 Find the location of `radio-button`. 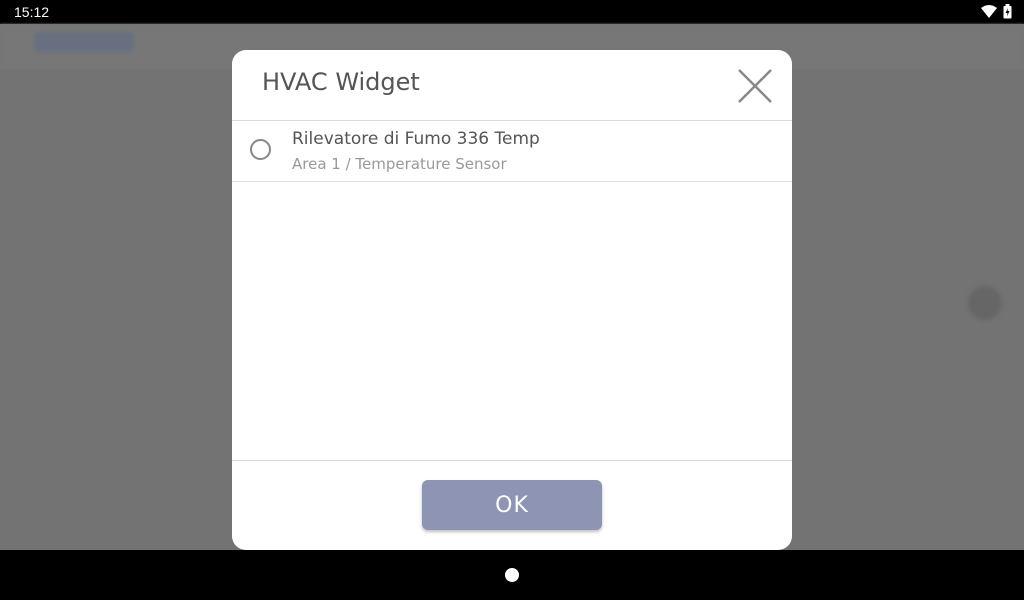

radio-button is located at coordinates (260, 149).